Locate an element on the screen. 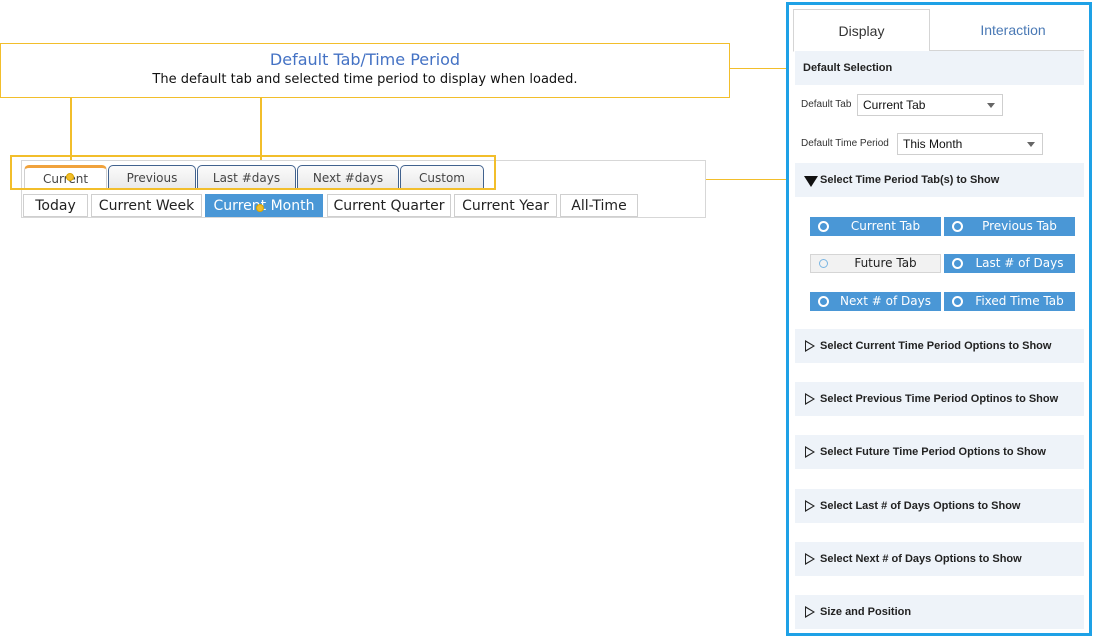 The width and height of the screenshot is (1093, 637). tab-section-header: Select Time Period Tab(s) to Show is located at coordinates (939, 180).